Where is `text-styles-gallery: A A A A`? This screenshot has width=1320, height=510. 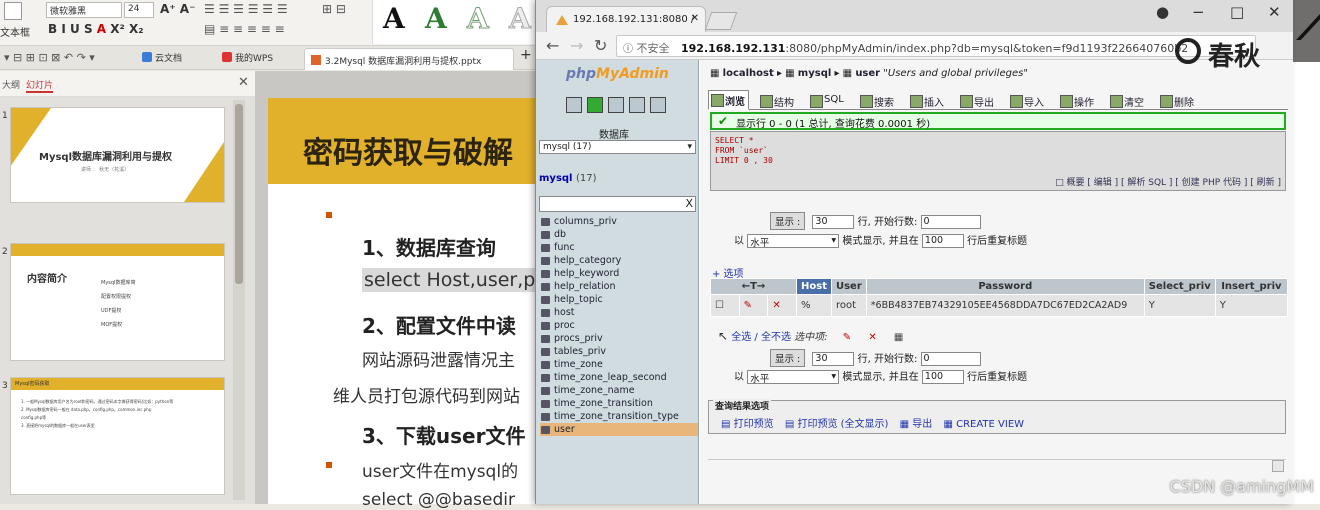
text-styles-gallery: A A A A is located at coordinates (457, 22).